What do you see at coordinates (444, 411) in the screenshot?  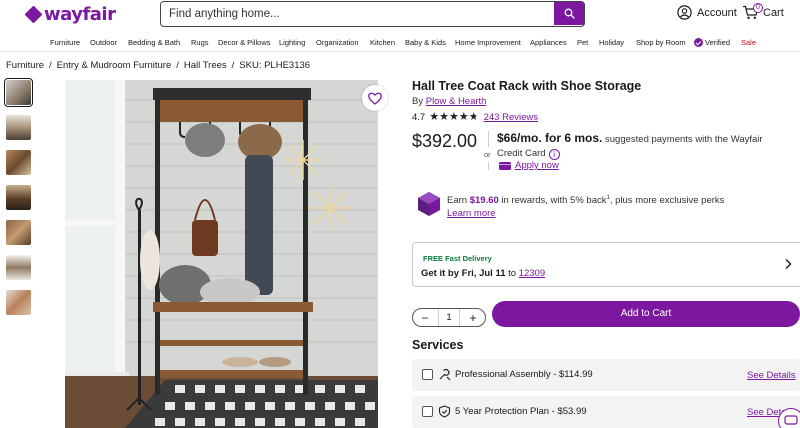 I see `shield-icon` at bounding box center [444, 411].